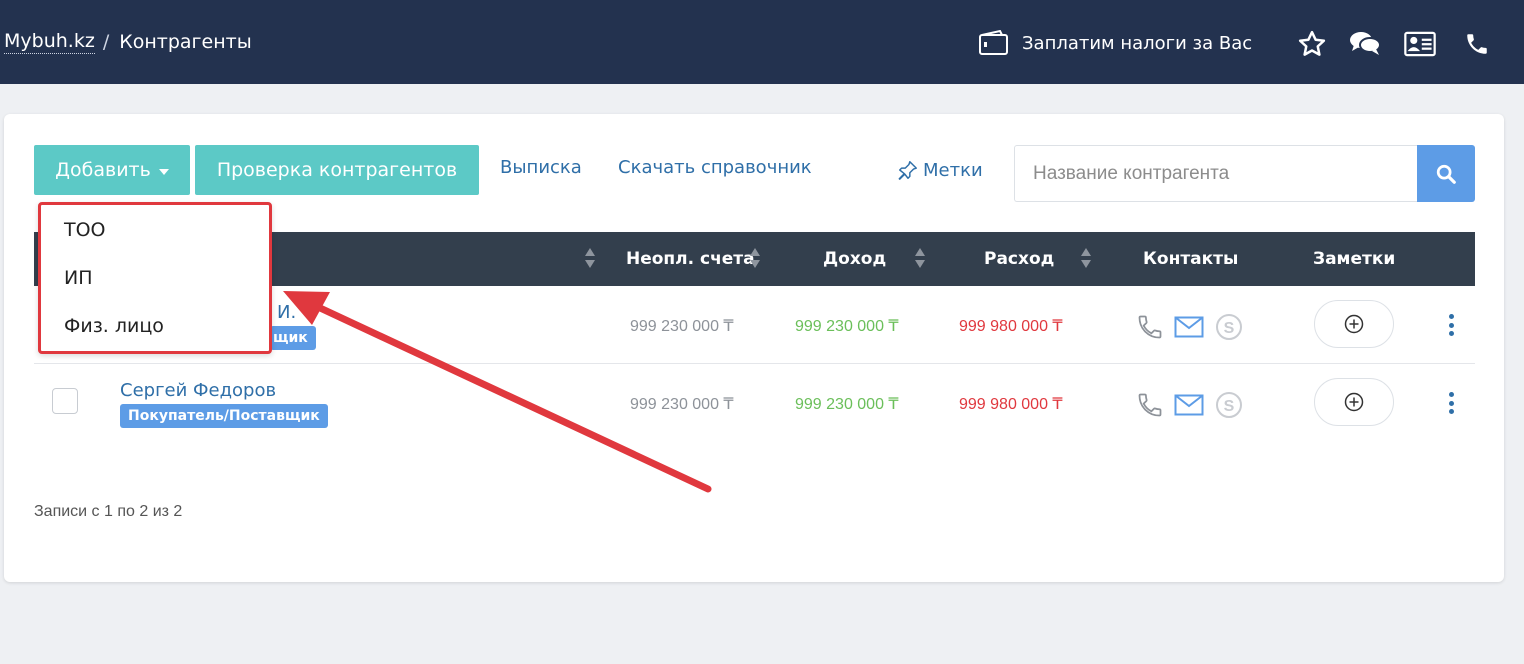  I want to click on check-counterparties-label: Проверка контрагентов, so click(337, 170).